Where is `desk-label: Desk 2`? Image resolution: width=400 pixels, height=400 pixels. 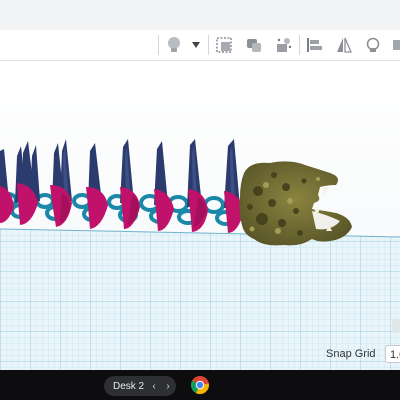 desk-label: Desk 2 is located at coordinates (129, 386).